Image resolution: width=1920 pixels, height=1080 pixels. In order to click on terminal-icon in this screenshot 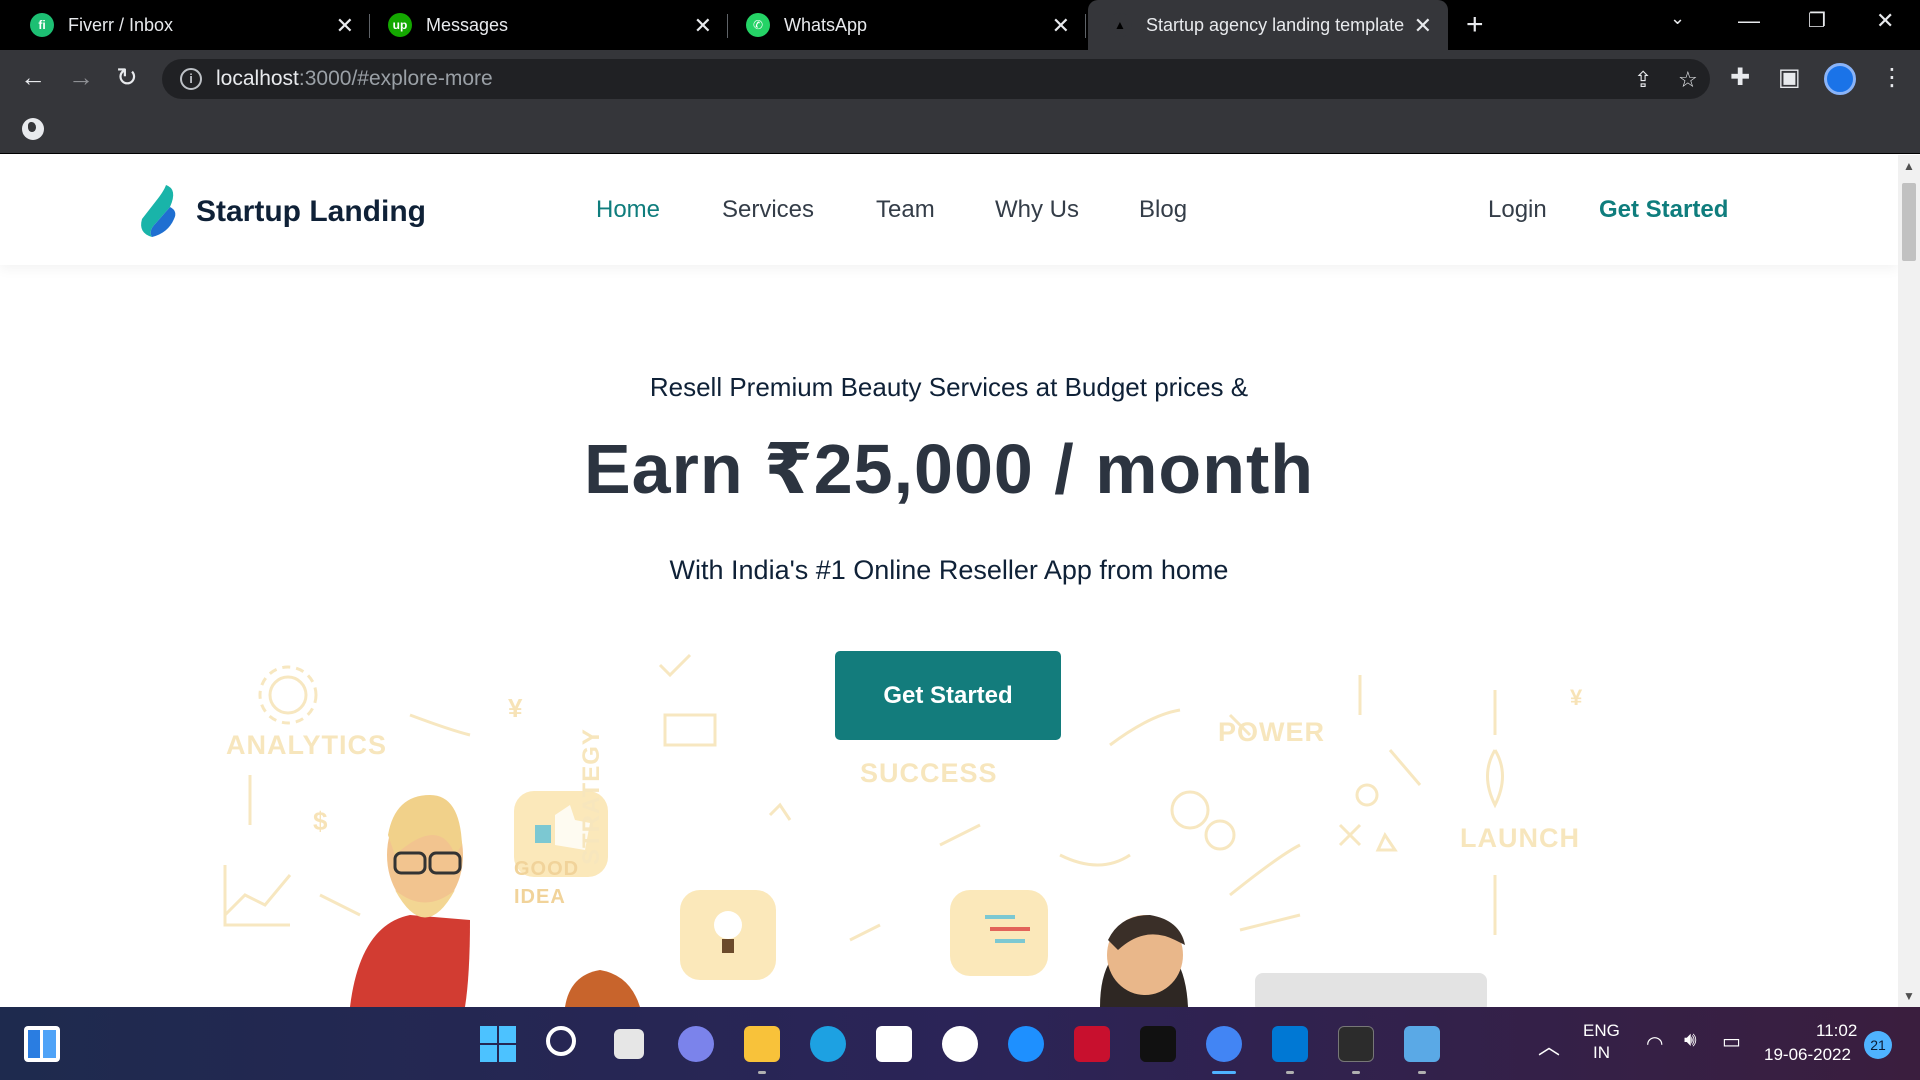, I will do `click(1356, 1044)`.